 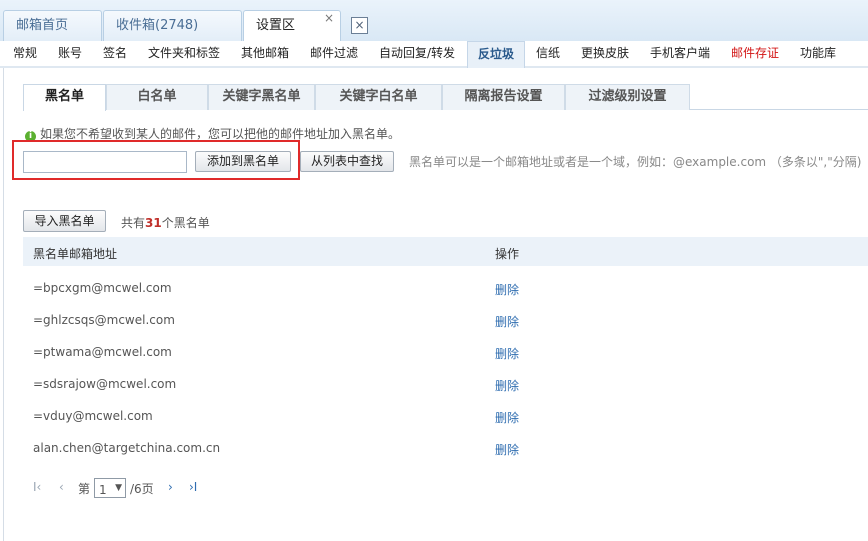 I want to click on tab-inbox: 收件箱(2748), so click(x=172, y=25).